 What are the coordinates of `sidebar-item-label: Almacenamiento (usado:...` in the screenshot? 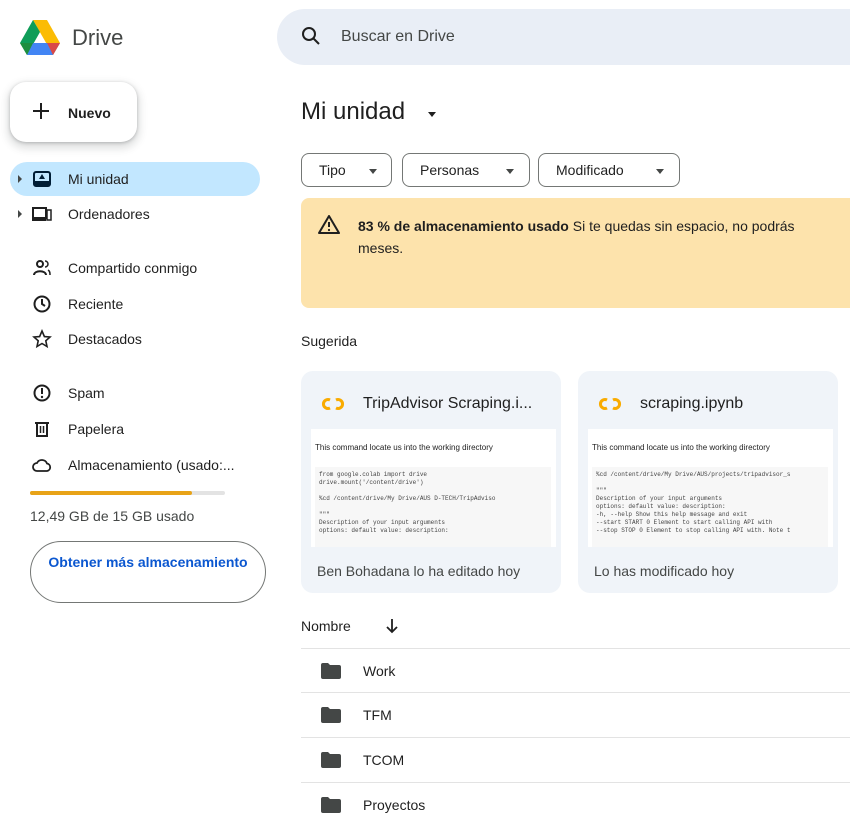 It's located at (151, 465).